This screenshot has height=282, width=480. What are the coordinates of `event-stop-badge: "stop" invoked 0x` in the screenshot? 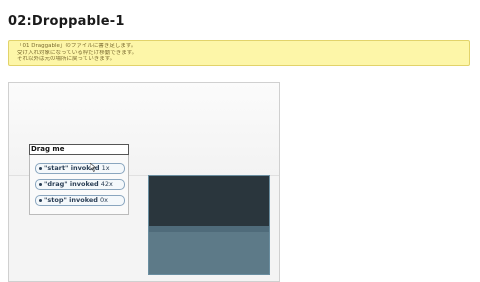 It's located at (80, 200).